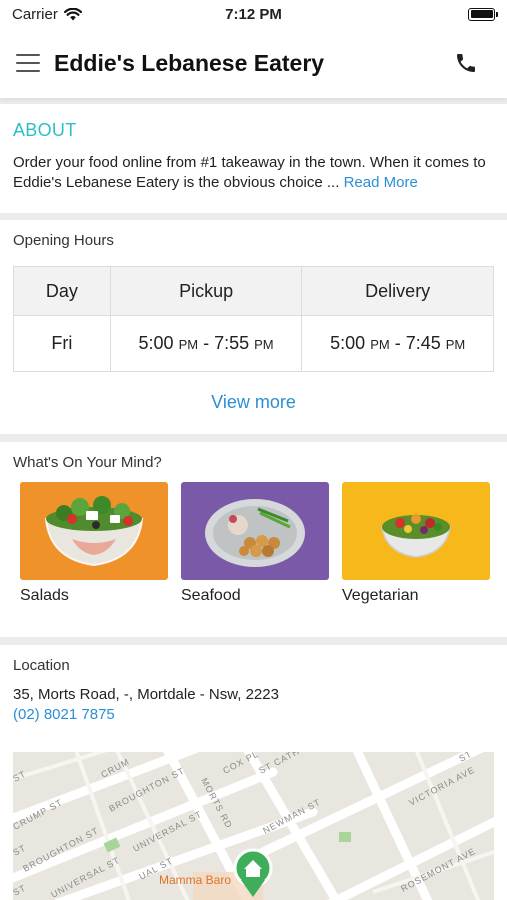  I want to click on category-list: Salads Seafood Vegetarian, so click(253, 543).